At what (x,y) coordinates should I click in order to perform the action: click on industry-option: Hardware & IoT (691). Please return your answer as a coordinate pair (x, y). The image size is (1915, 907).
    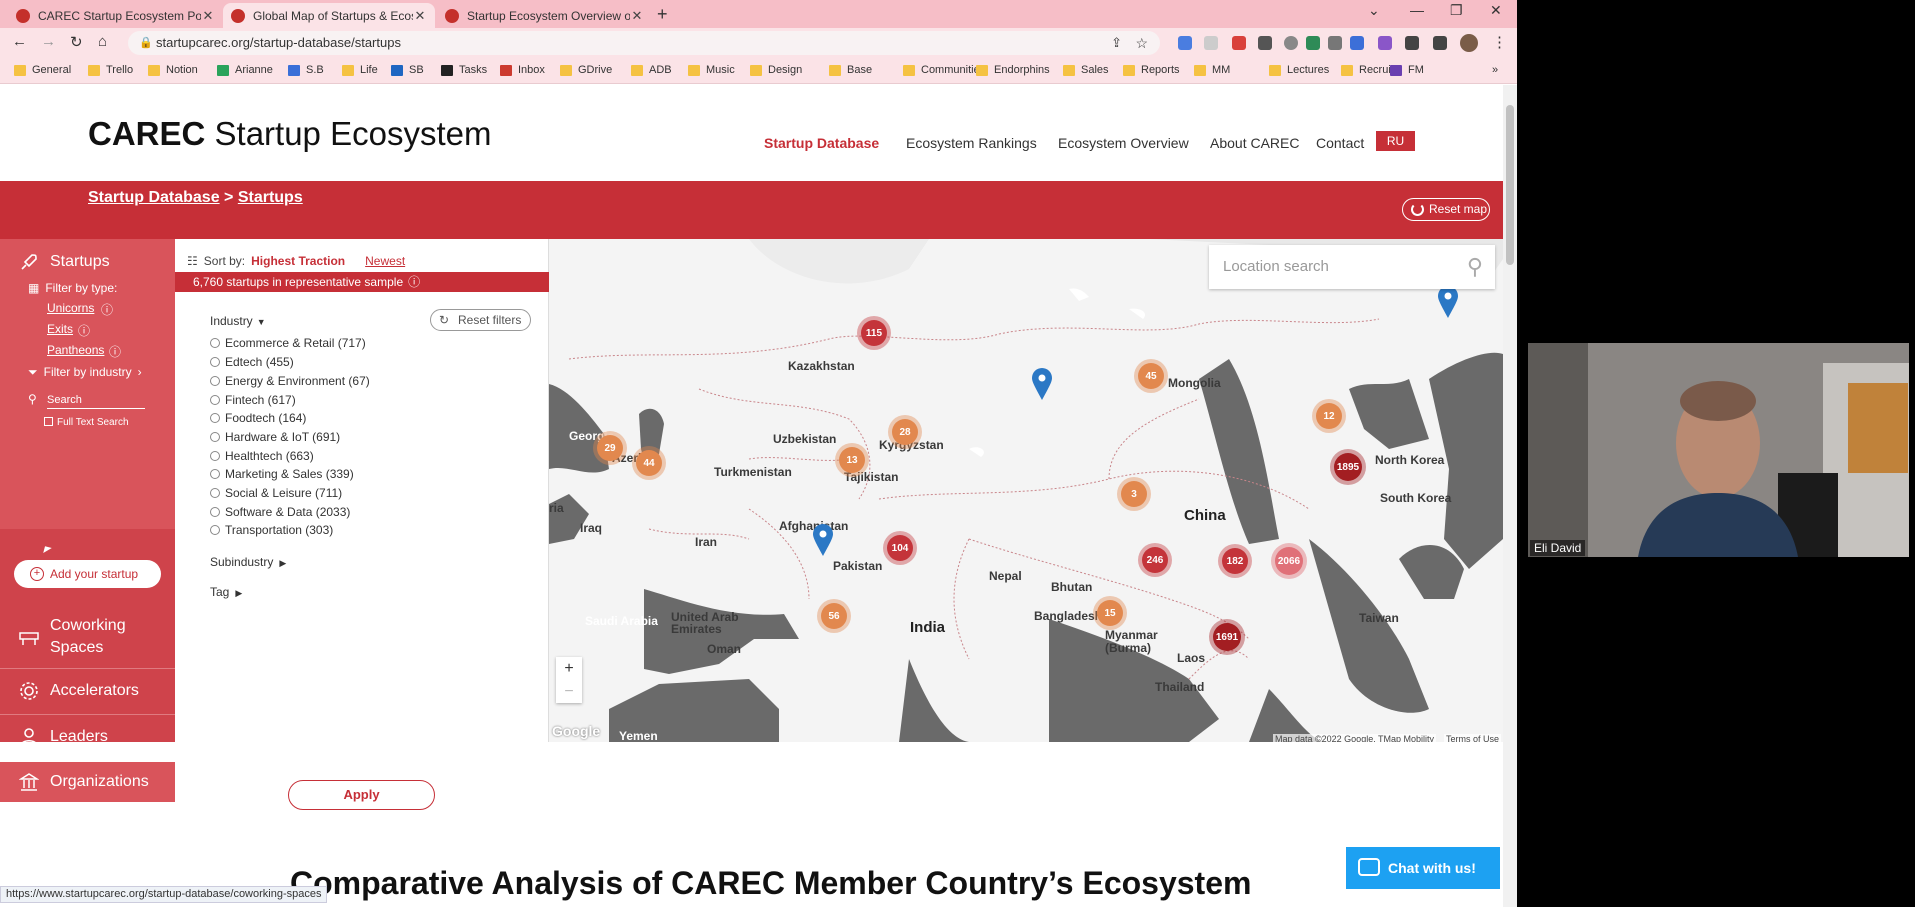
    Looking at the image, I should click on (275, 437).